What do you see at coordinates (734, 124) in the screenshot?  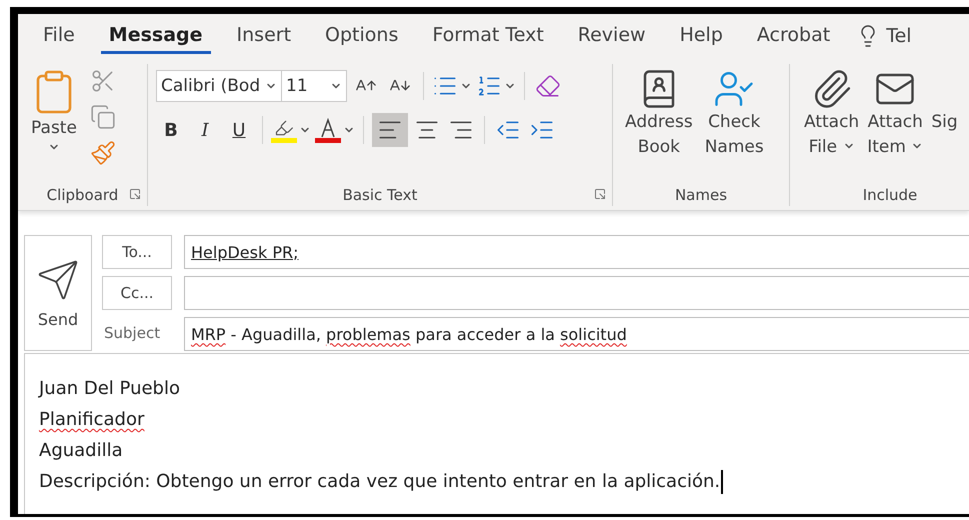 I see `ribbon-button: Check Names` at bounding box center [734, 124].